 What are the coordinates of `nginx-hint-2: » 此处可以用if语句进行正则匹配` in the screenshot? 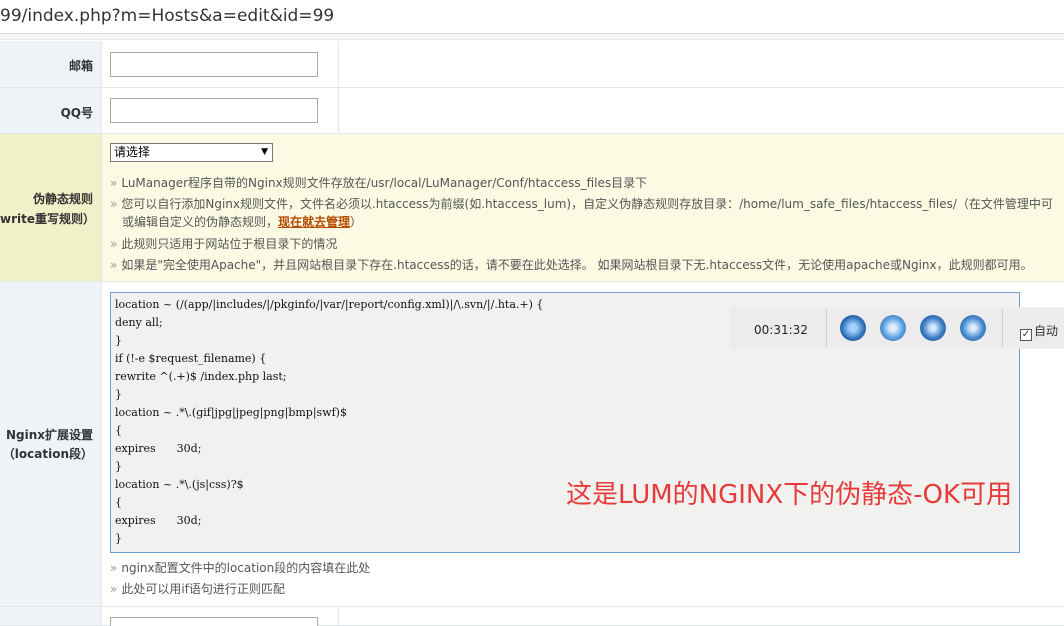 It's located at (197, 588).